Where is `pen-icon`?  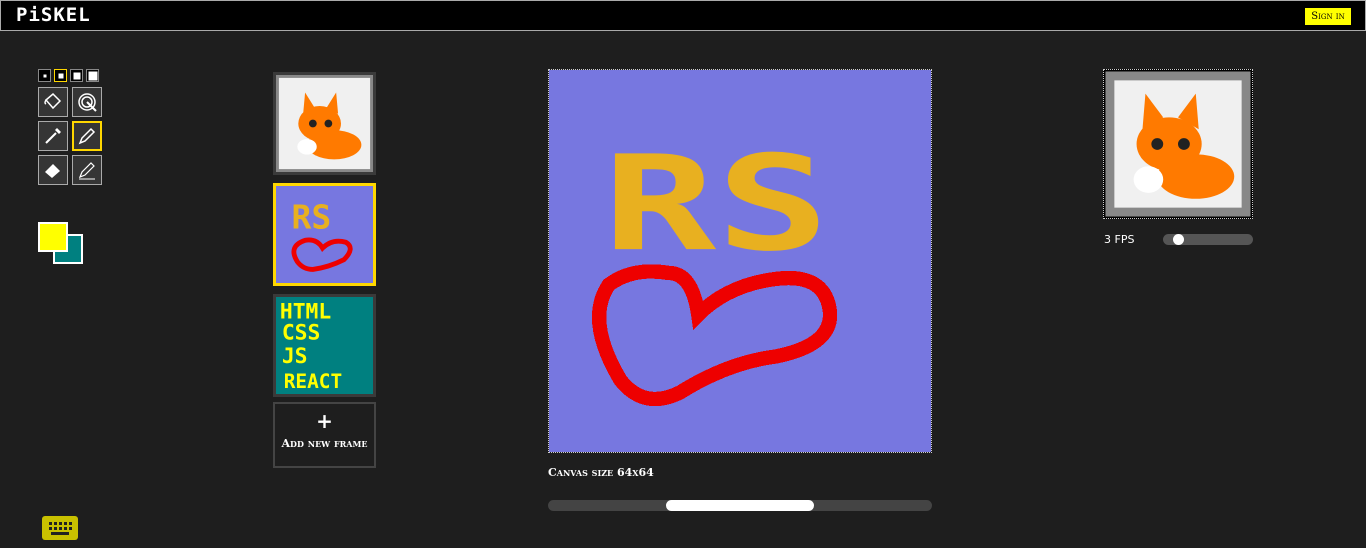 pen-icon is located at coordinates (87, 136).